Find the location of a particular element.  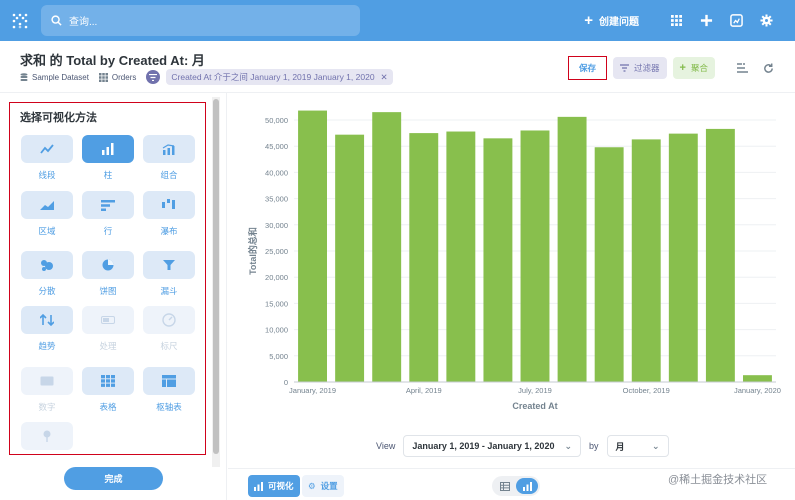

viz-option-label: 瀑布 is located at coordinates (169, 231).